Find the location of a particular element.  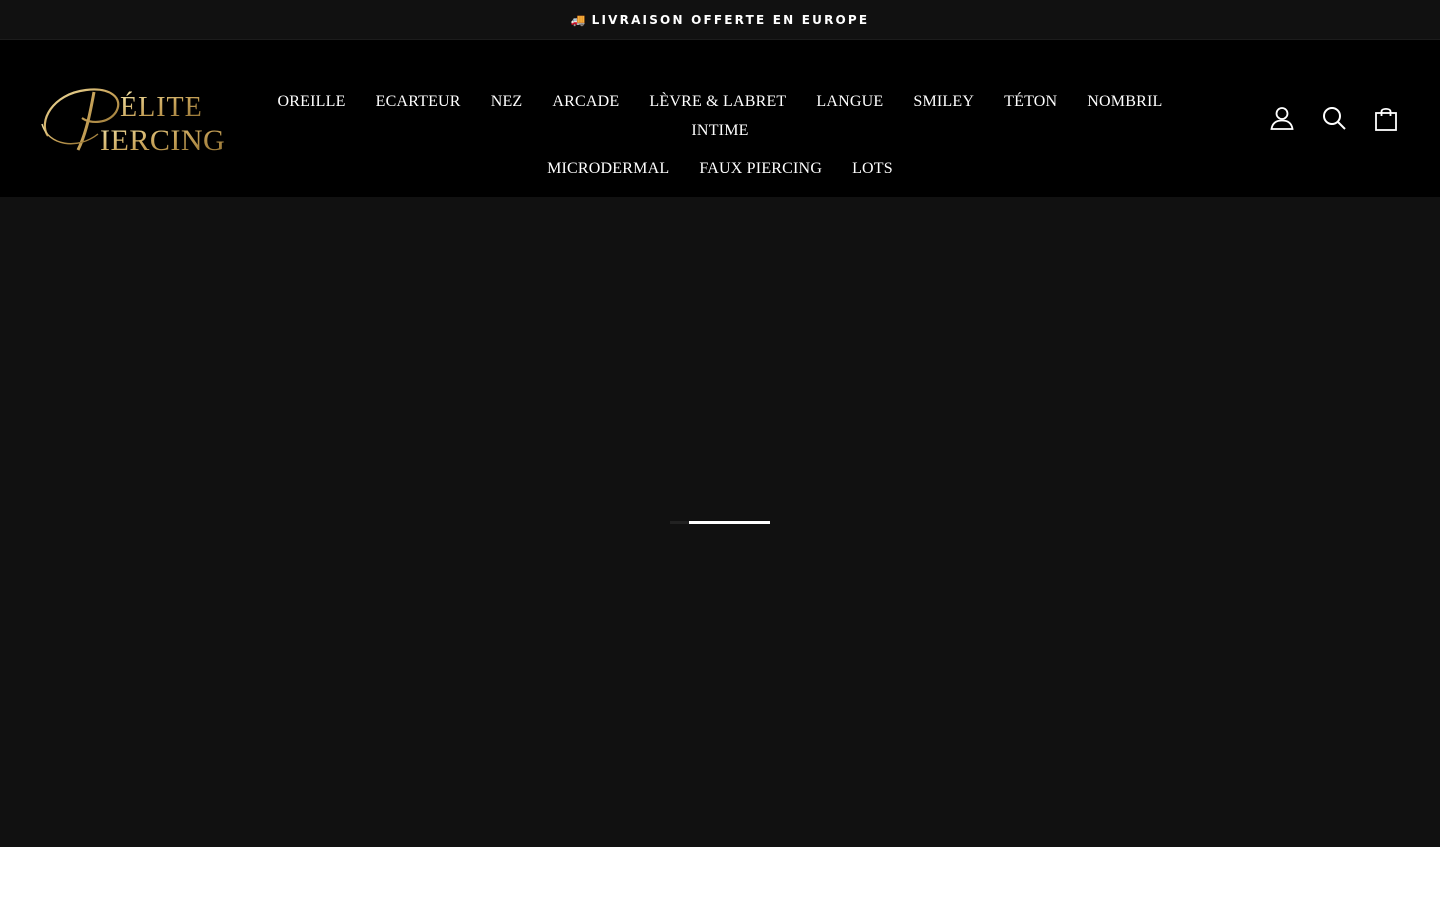

nav-item-l-vre-labret: LÈVRE & LABRET is located at coordinates (717, 102).